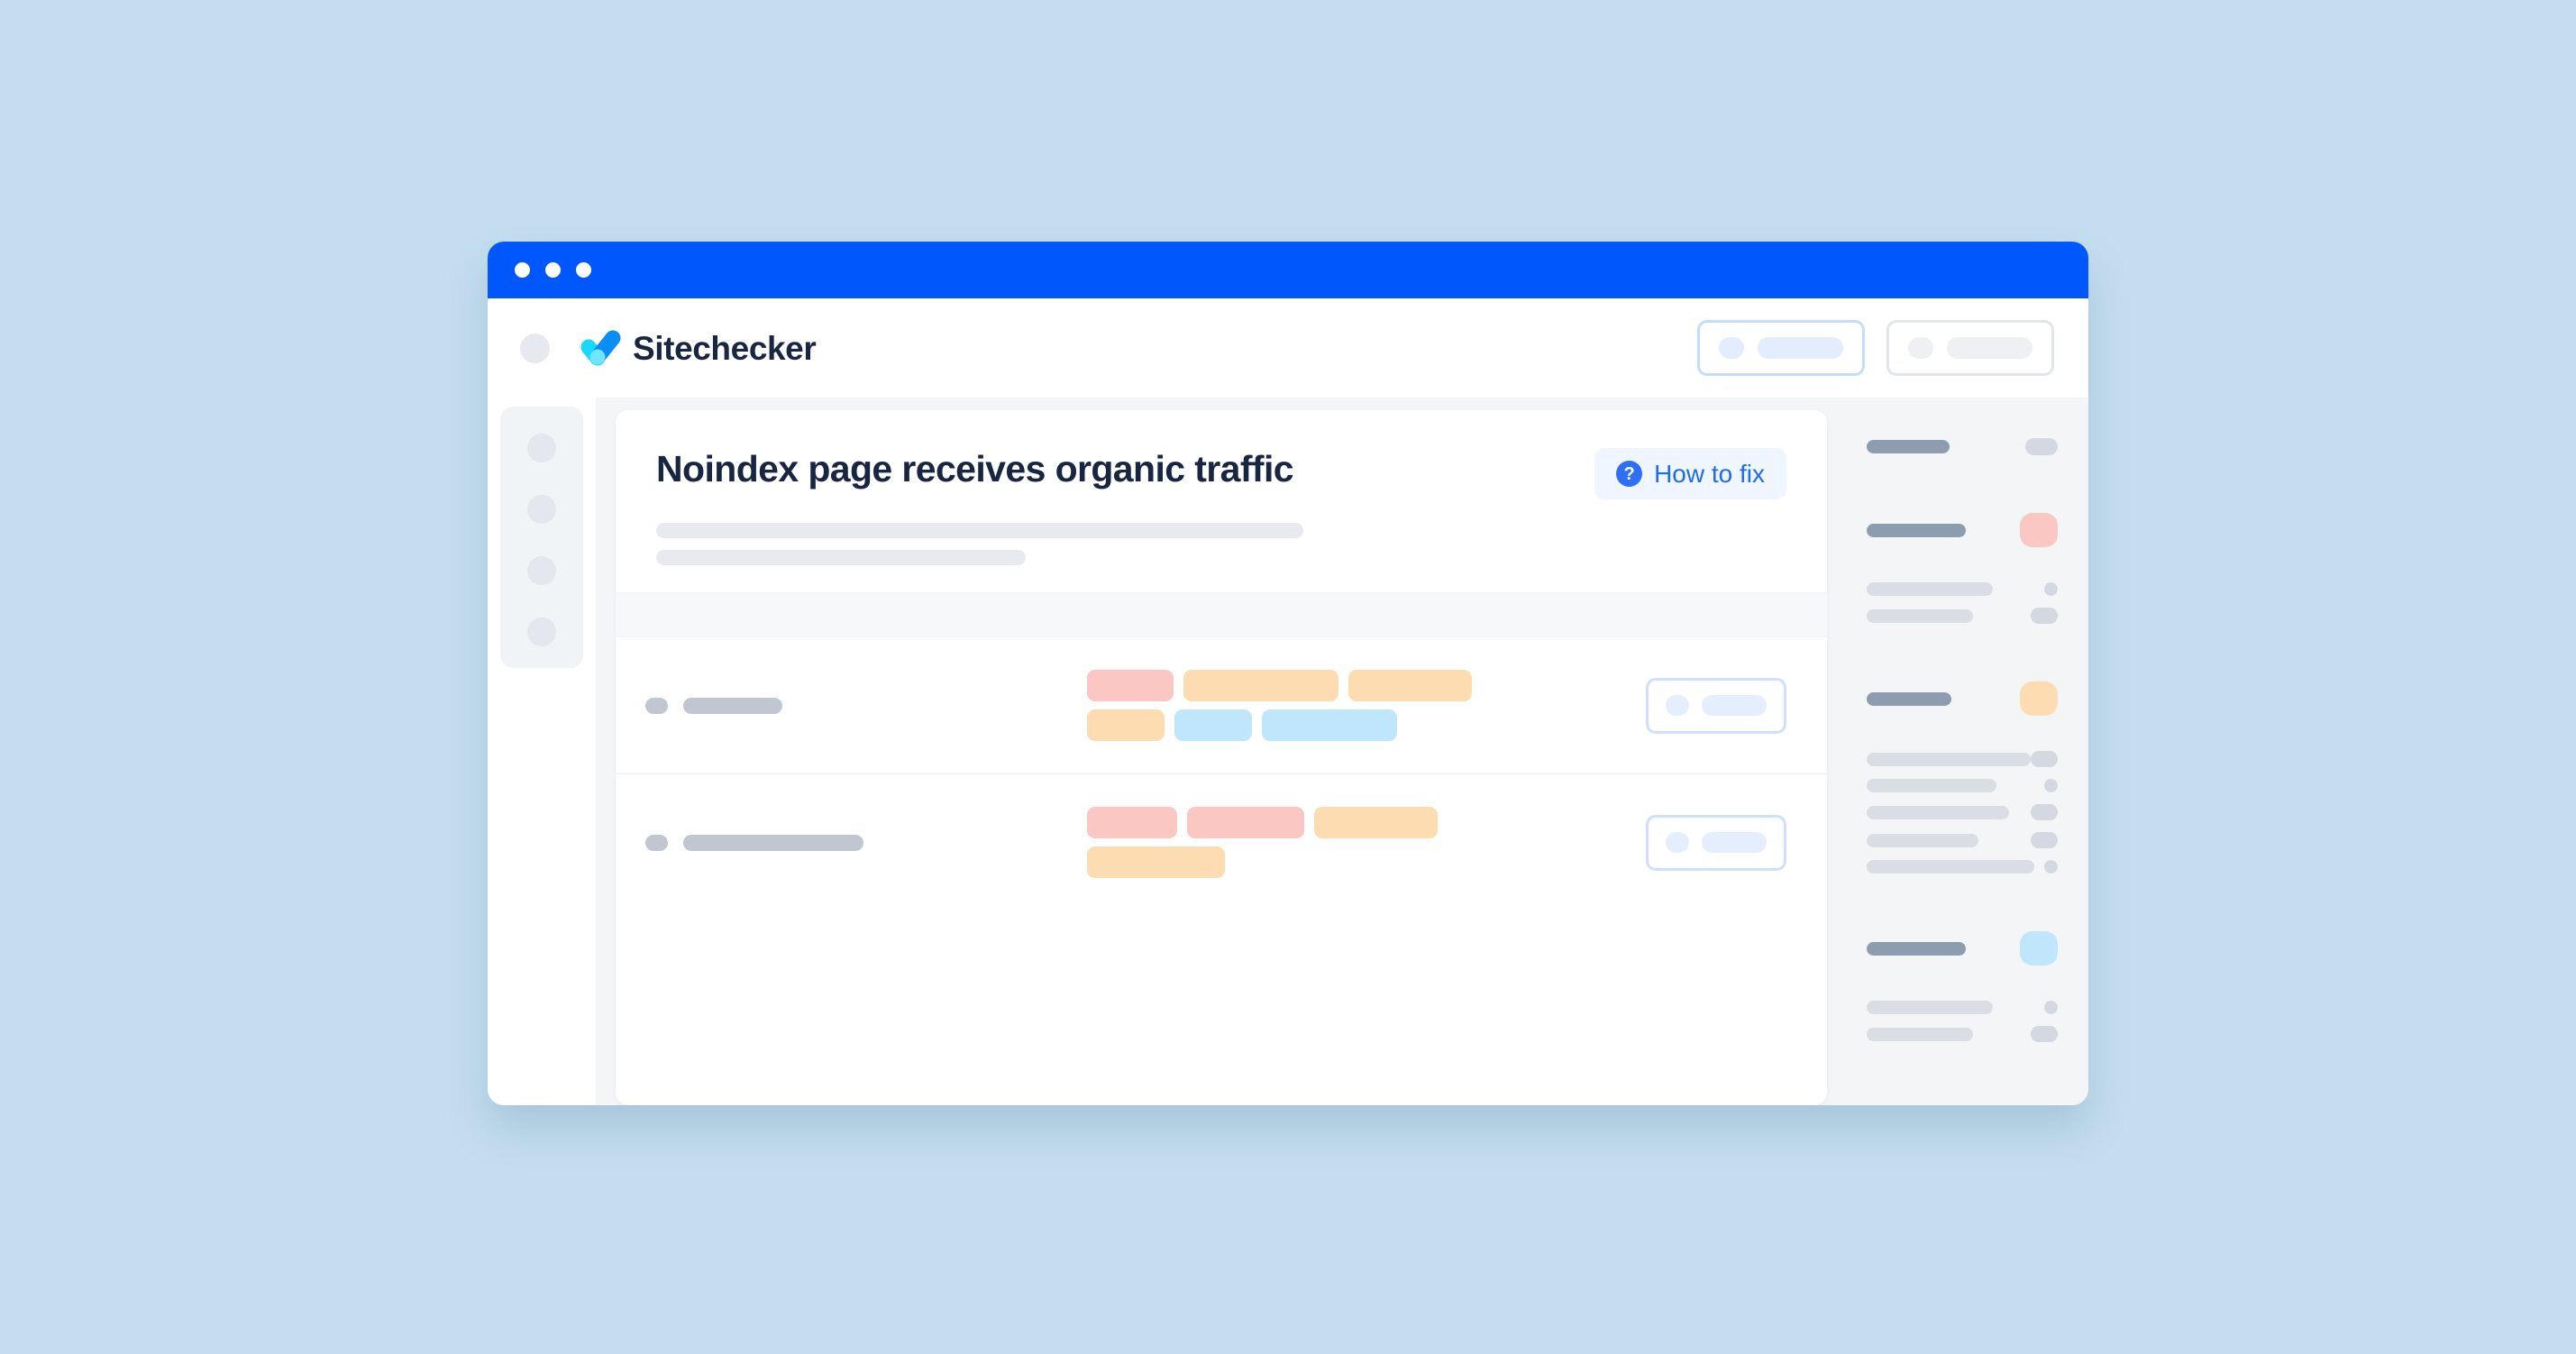 The height and width of the screenshot is (1354, 2576). Describe the element at coordinates (1288, 270) in the screenshot. I see `window-titlebar` at that location.